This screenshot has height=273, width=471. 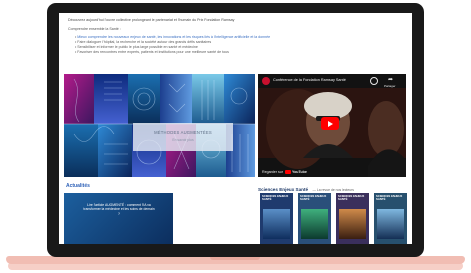 What do you see at coordinates (374, 81) in the screenshot?
I see `clock-icon` at bounding box center [374, 81].